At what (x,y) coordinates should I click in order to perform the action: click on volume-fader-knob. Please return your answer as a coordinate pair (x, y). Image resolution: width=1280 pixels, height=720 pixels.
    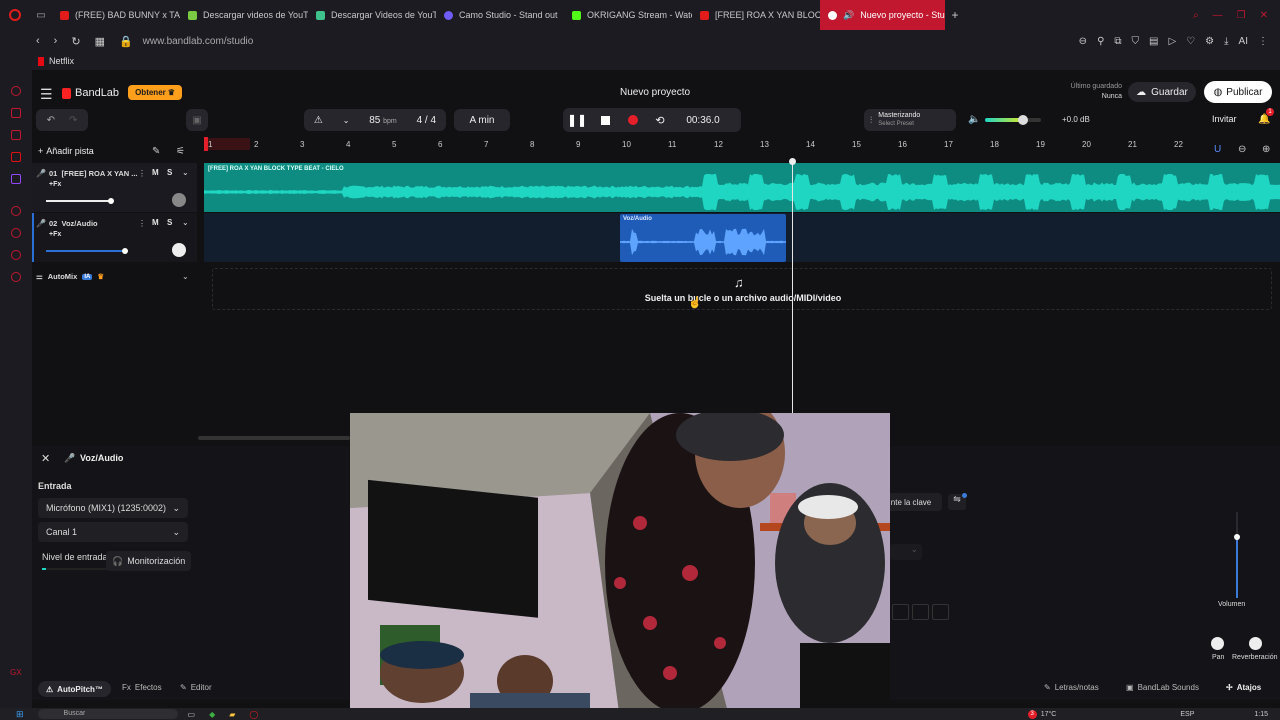
    Looking at the image, I should click on (1237, 537).